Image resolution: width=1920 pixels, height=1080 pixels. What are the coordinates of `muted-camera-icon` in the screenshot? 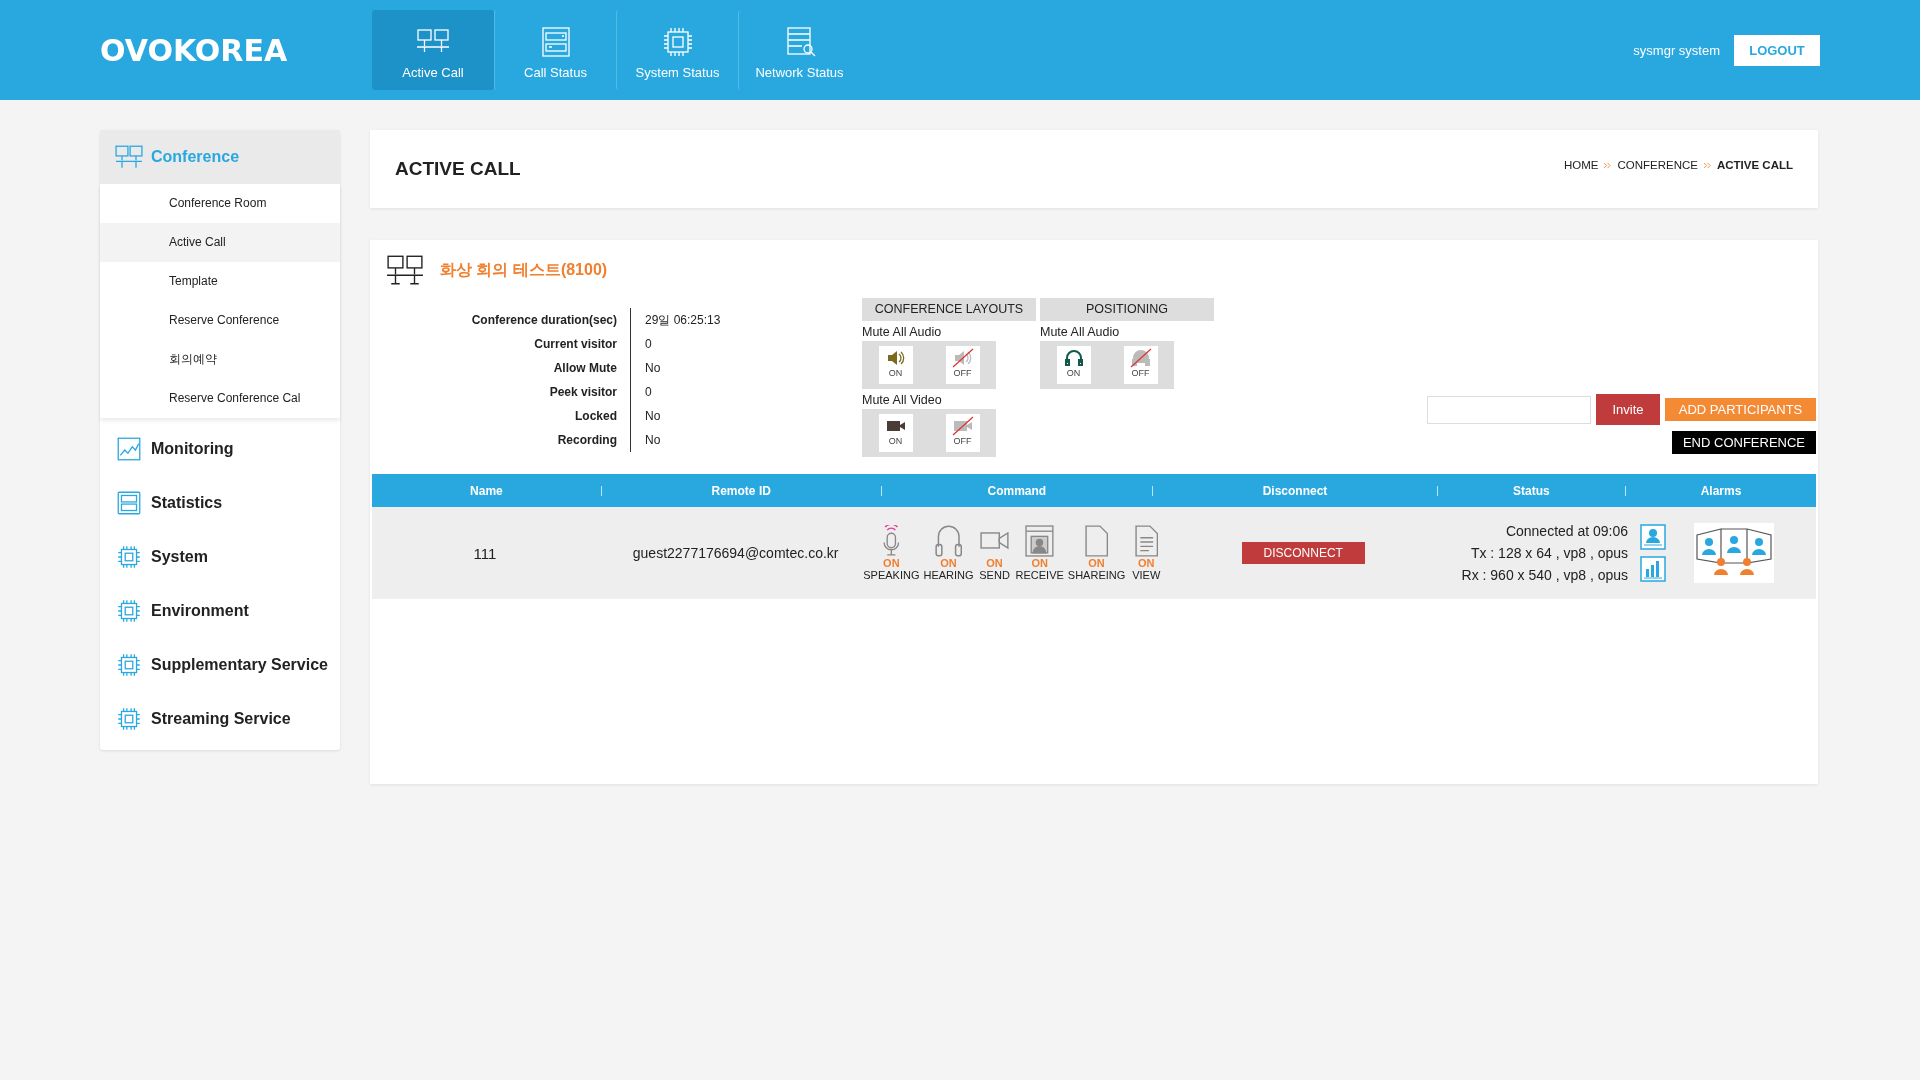 It's located at (962, 426).